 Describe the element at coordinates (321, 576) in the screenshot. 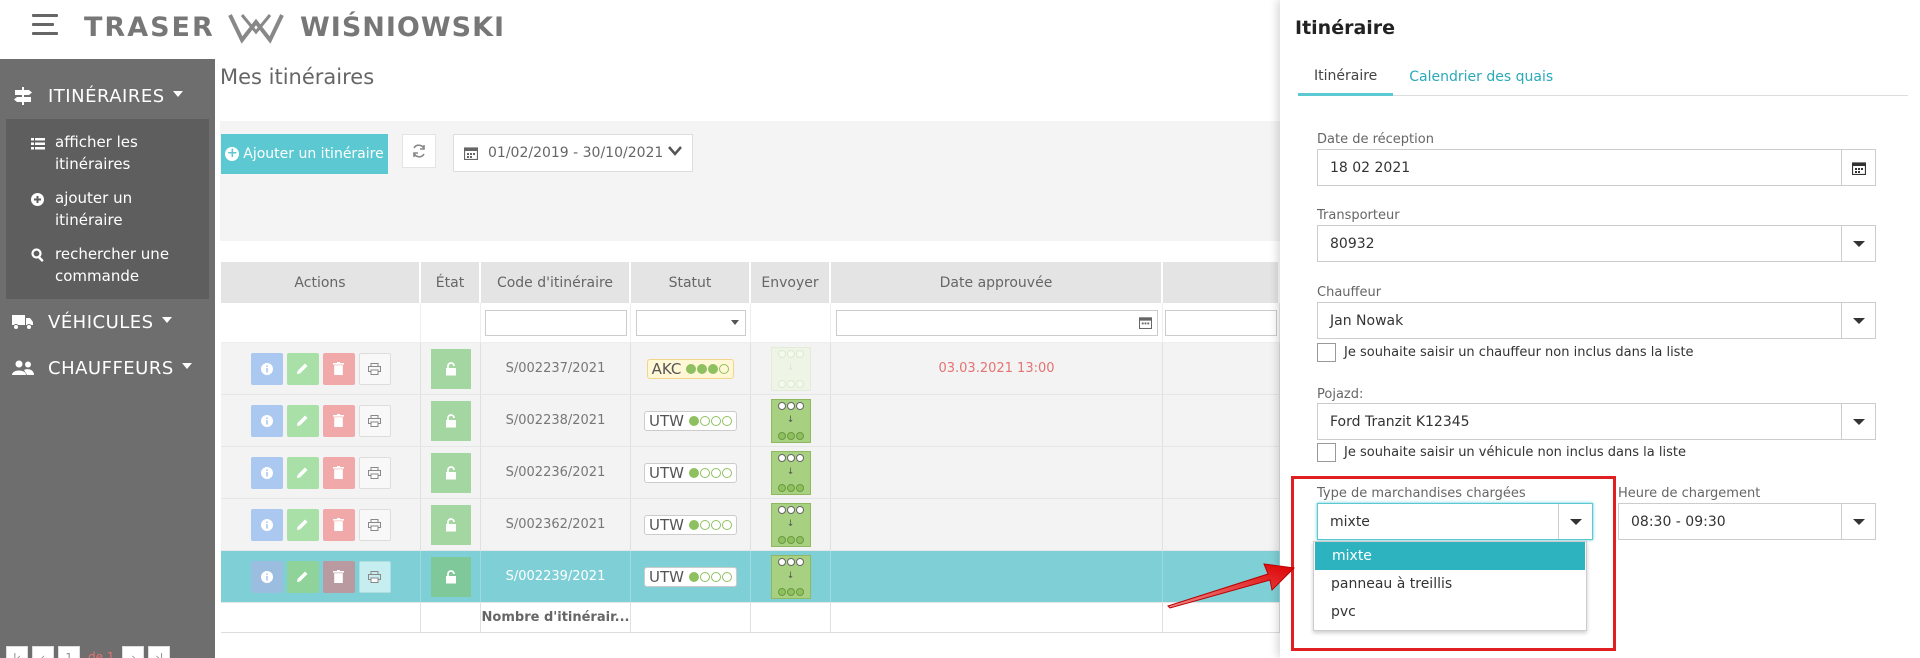

I see `actions-cell` at that location.